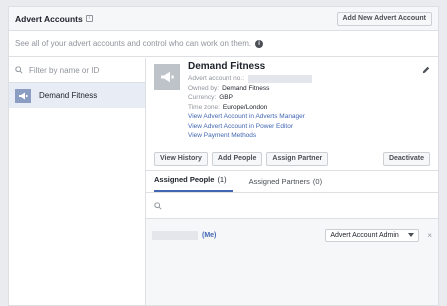  Describe the element at coordinates (209, 235) in the screenshot. I see `me-label: (Me)` at that location.